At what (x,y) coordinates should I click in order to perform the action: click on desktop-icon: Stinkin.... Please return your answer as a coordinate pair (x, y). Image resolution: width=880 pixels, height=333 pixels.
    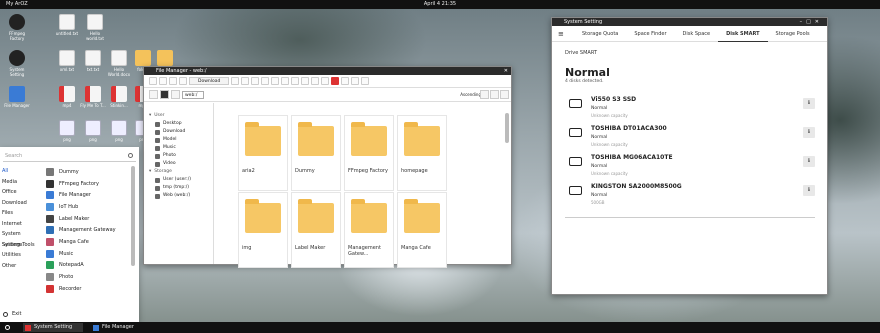
    Looking at the image, I should click on (119, 97).